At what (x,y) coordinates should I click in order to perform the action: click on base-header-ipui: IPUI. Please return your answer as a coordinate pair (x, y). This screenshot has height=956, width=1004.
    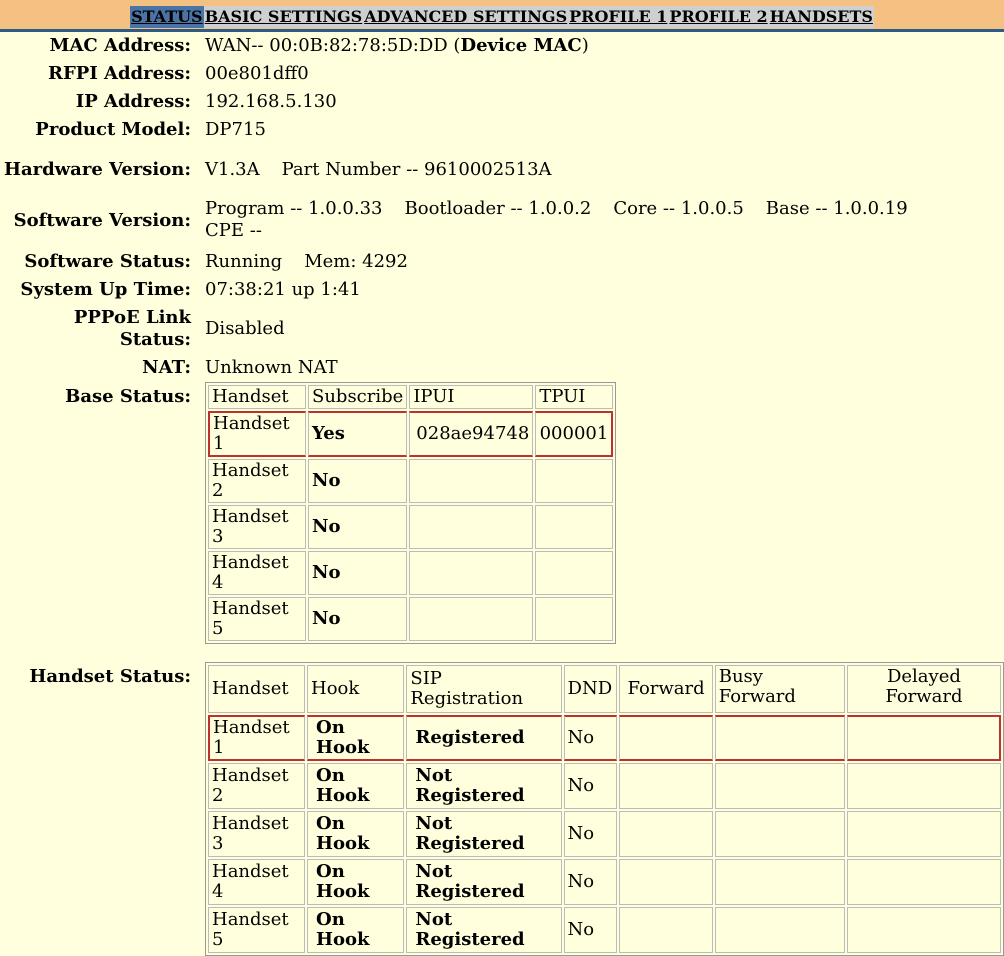
    Looking at the image, I should click on (471, 397).